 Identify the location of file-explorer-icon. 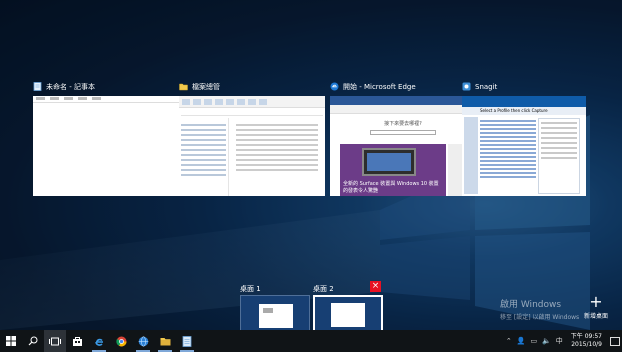
(165, 342).